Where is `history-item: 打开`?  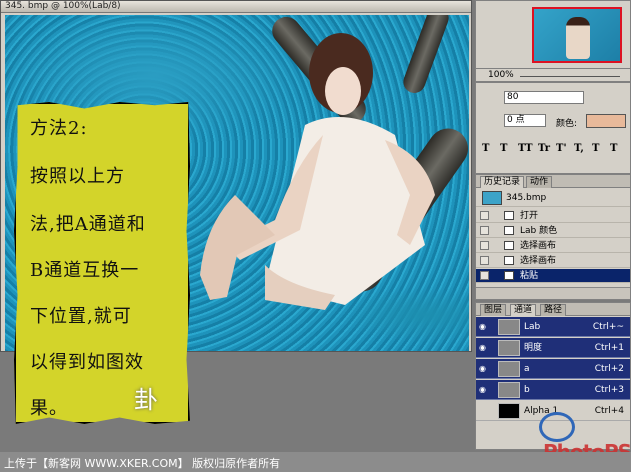
history-item: 打开 is located at coordinates (553, 216).